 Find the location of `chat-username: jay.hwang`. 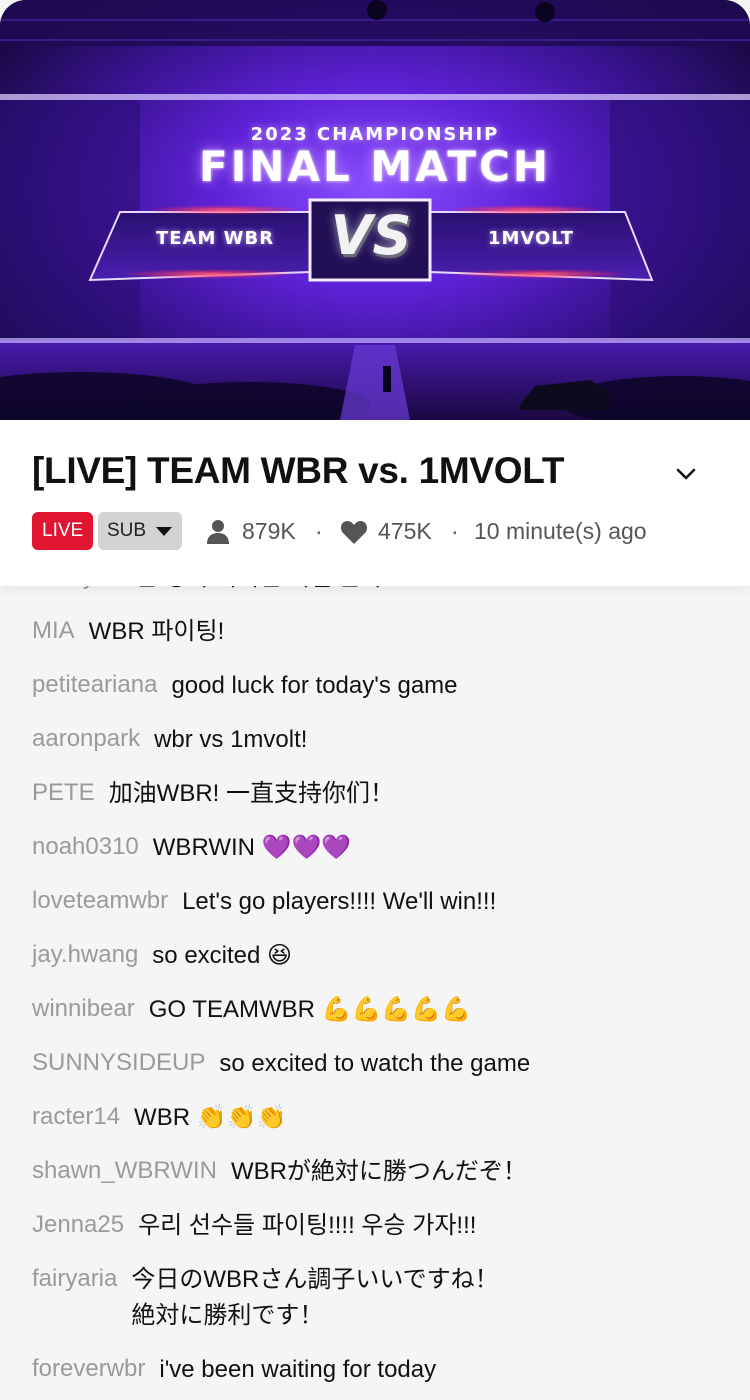

chat-username: jay.hwang is located at coordinates (85, 955).